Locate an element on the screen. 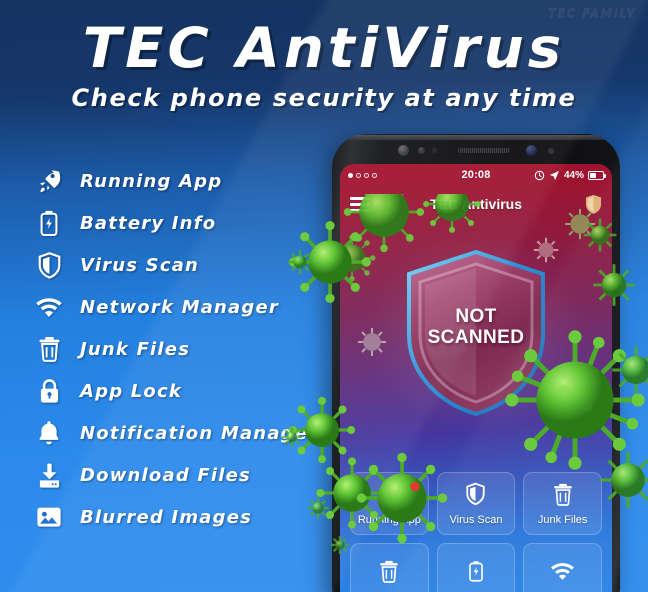 This screenshot has height=592, width=648. status-bar: 20:08 44% is located at coordinates (476, 175).